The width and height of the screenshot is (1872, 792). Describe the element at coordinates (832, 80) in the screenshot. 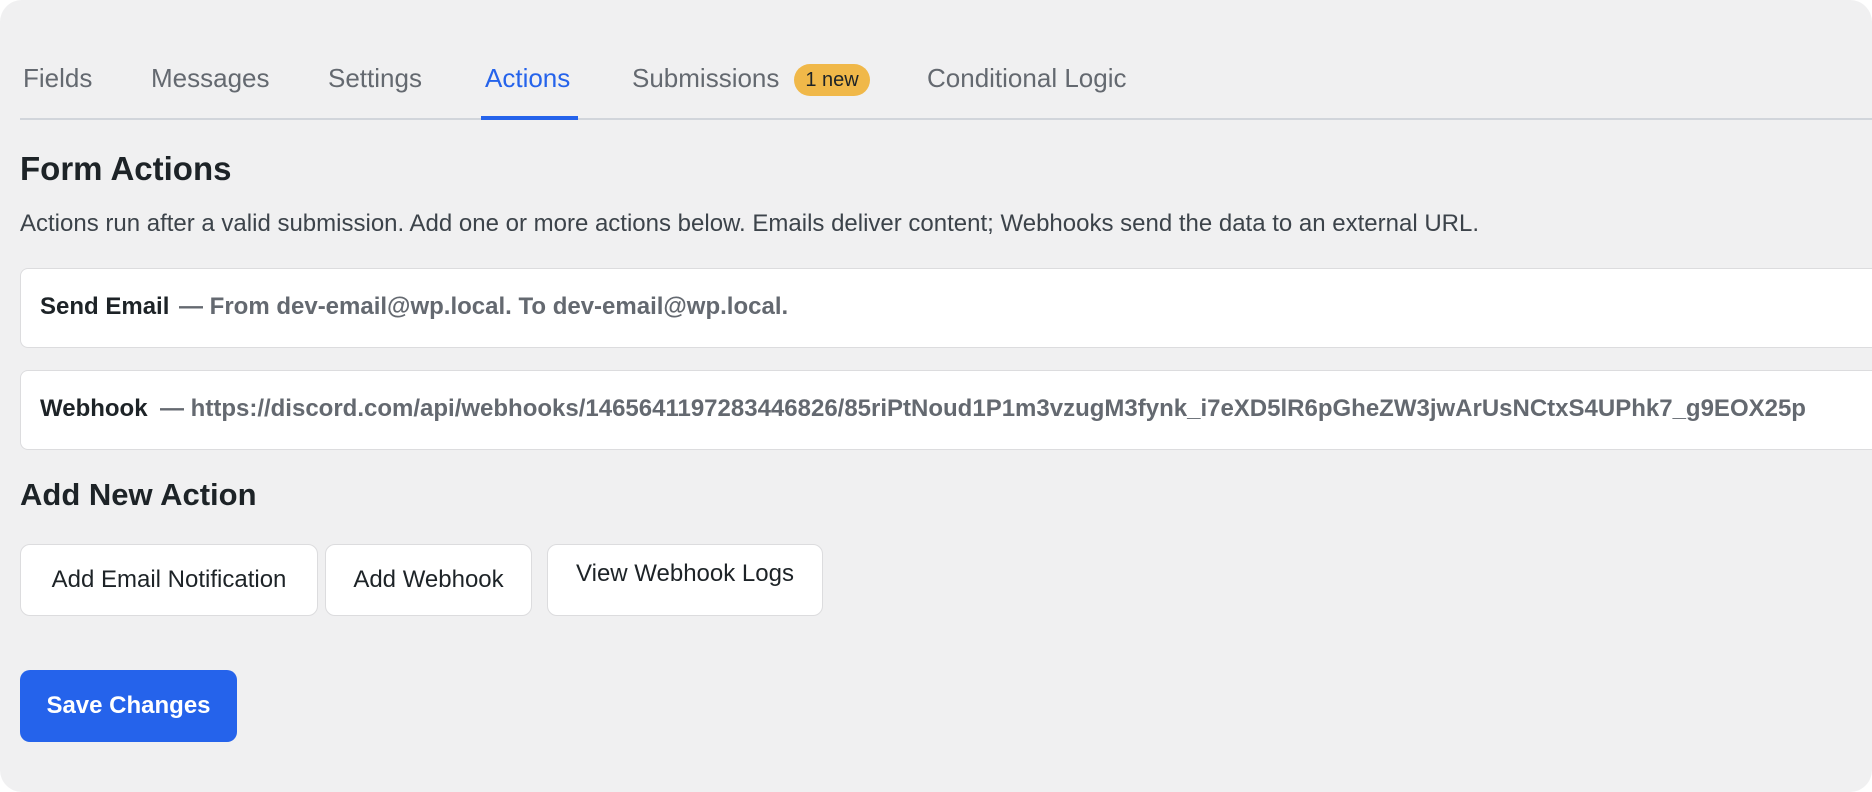

I see `submissions-new-badge: 1 new` at that location.